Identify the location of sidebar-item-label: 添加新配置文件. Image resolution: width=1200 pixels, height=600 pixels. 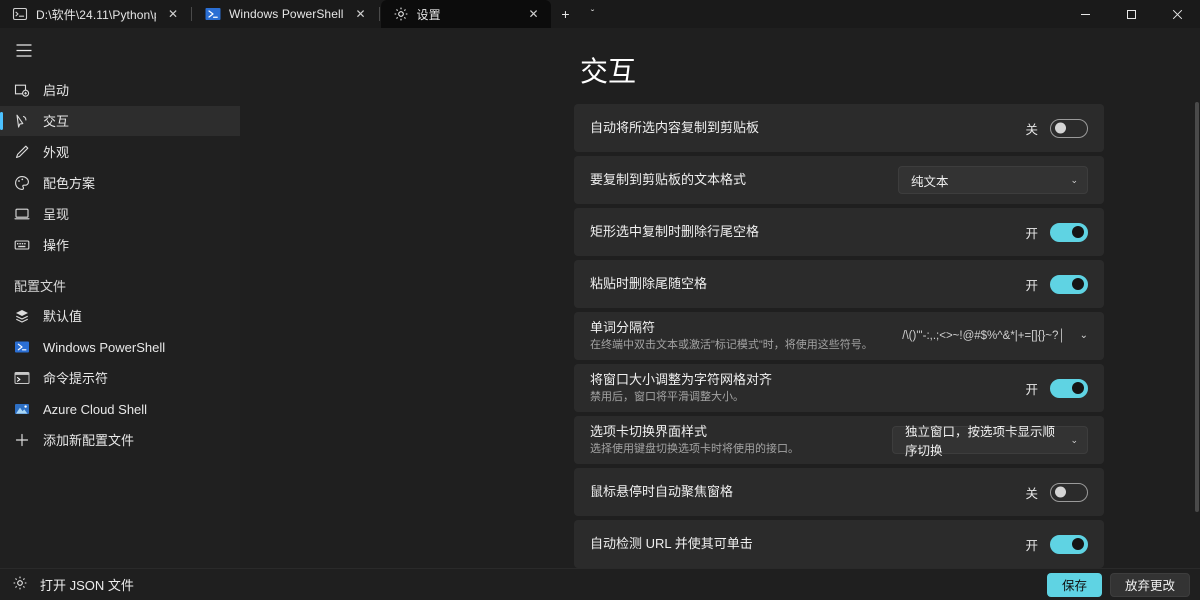
(89, 440).